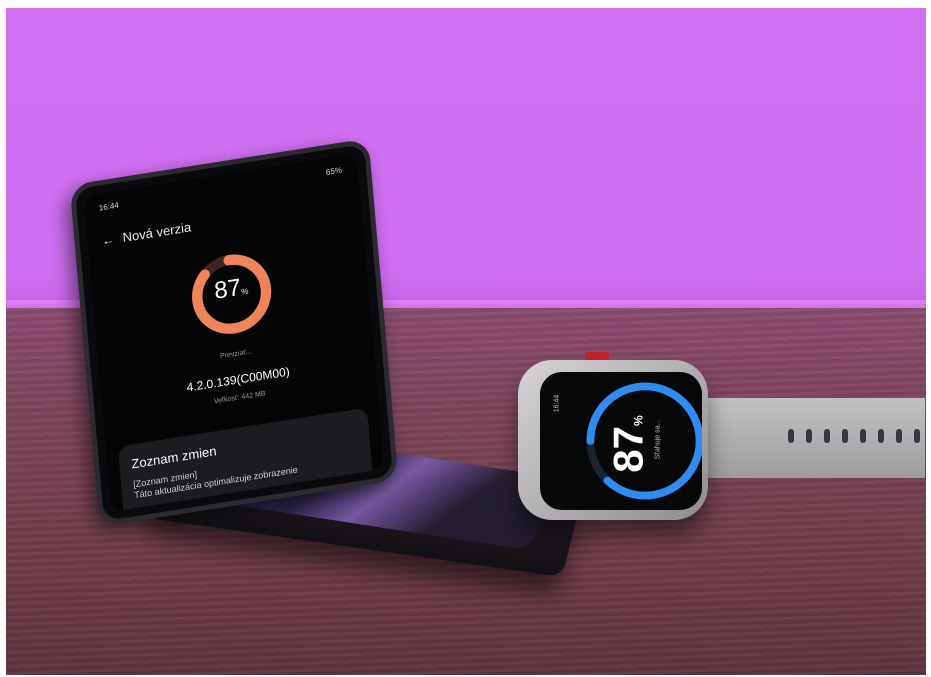 The width and height of the screenshot is (931, 677). Describe the element at coordinates (628, 444) in the screenshot. I see `watch-progress-percent: 87%` at that location.